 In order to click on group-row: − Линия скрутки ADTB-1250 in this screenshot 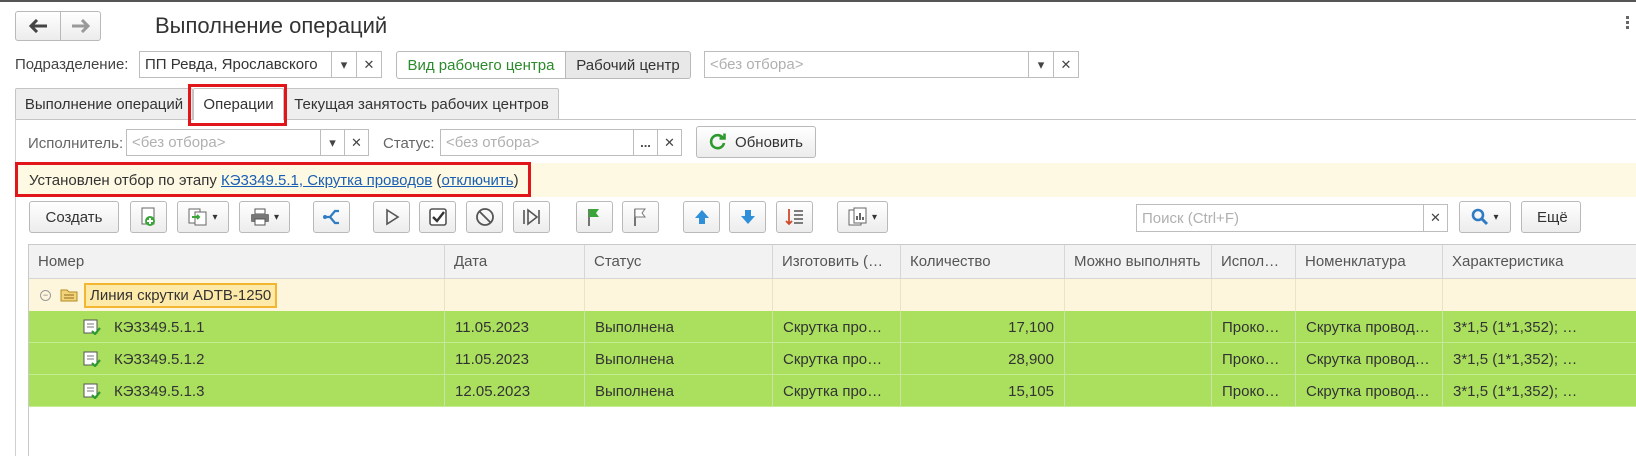, I will do `click(832, 295)`.